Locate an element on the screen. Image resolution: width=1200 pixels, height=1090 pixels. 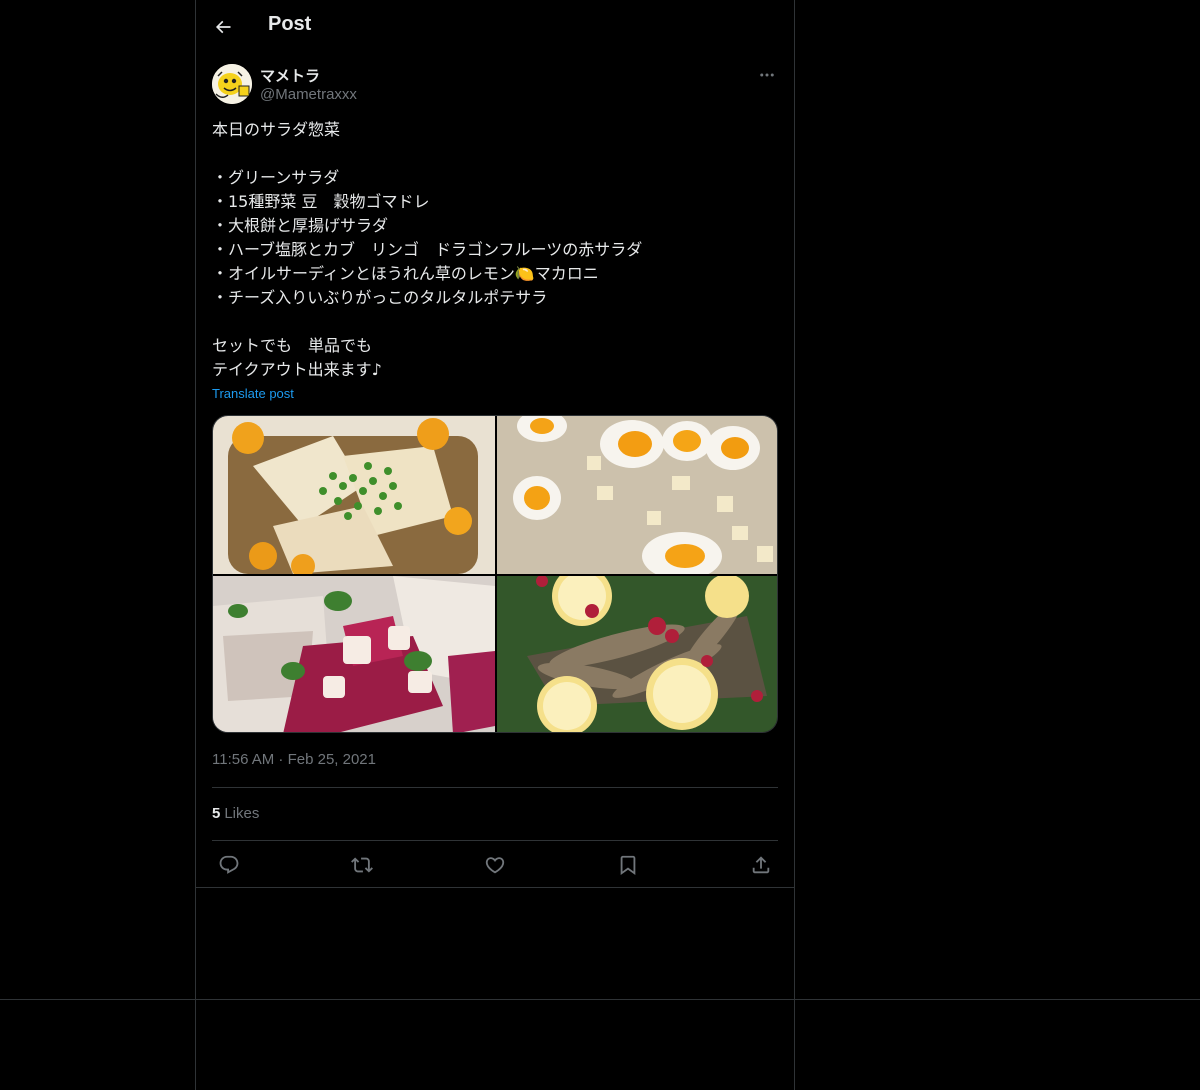
more-button is located at coordinates (767, 75).